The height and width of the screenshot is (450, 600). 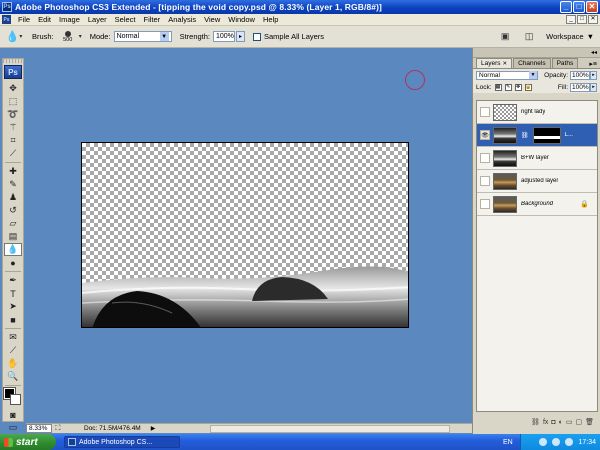 I want to click on doc-minimize-button: _, so click(x=571, y=19).